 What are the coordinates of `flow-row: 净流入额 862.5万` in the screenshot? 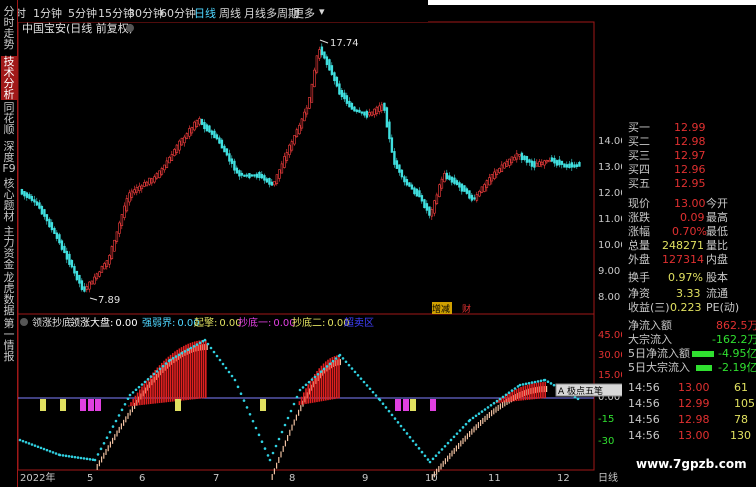 It's located at (692, 325).